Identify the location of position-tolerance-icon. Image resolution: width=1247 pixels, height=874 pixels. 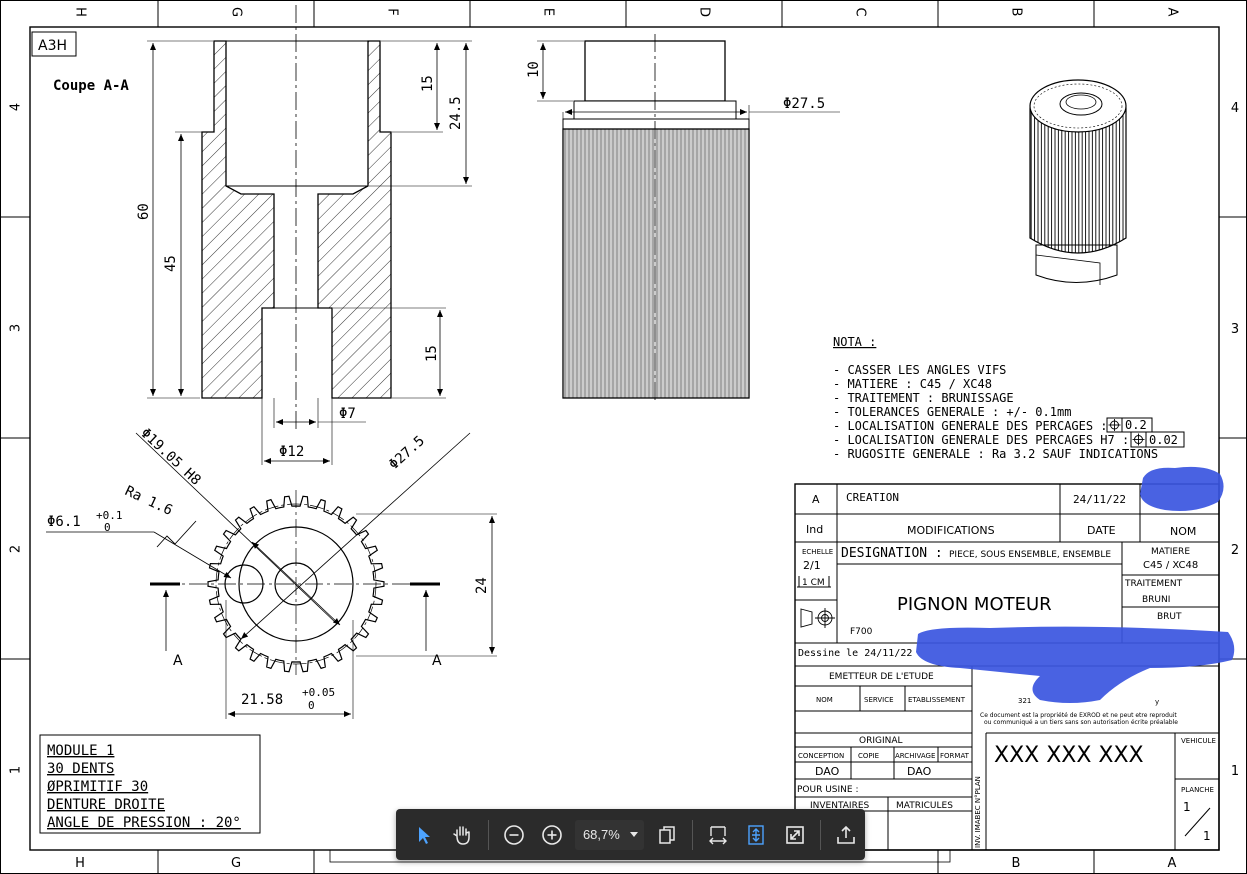
(1138, 439).